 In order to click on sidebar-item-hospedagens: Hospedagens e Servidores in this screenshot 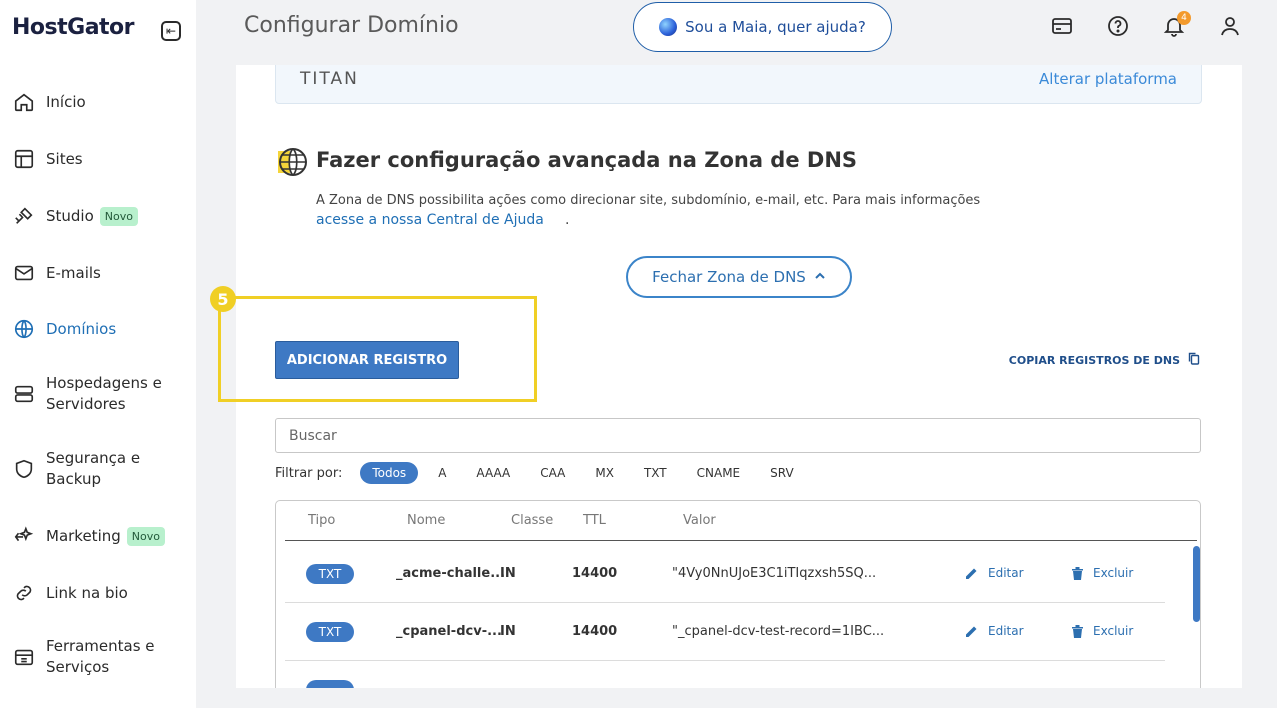, I will do `click(101, 394)`.